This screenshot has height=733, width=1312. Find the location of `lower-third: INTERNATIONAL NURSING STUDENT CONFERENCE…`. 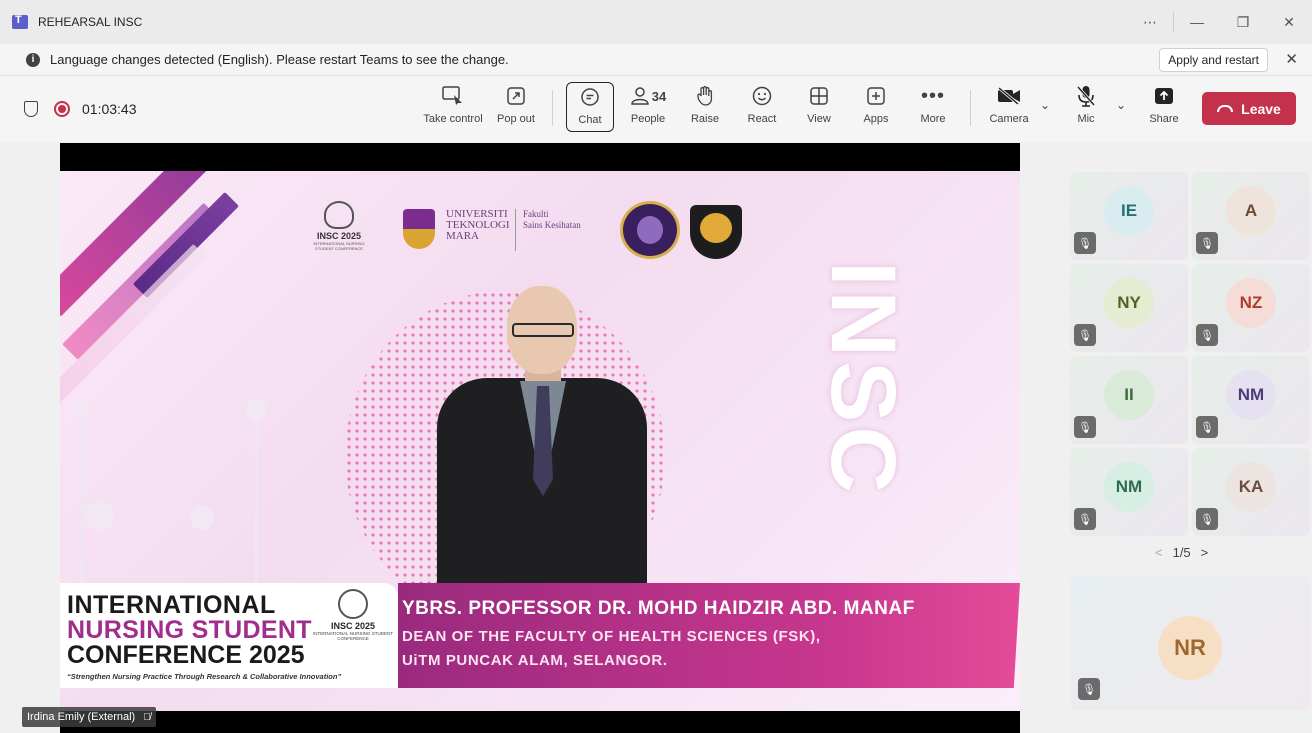

lower-third: INTERNATIONAL NURSING STUDENT CONFERENCE… is located at coordinates (540, 635).